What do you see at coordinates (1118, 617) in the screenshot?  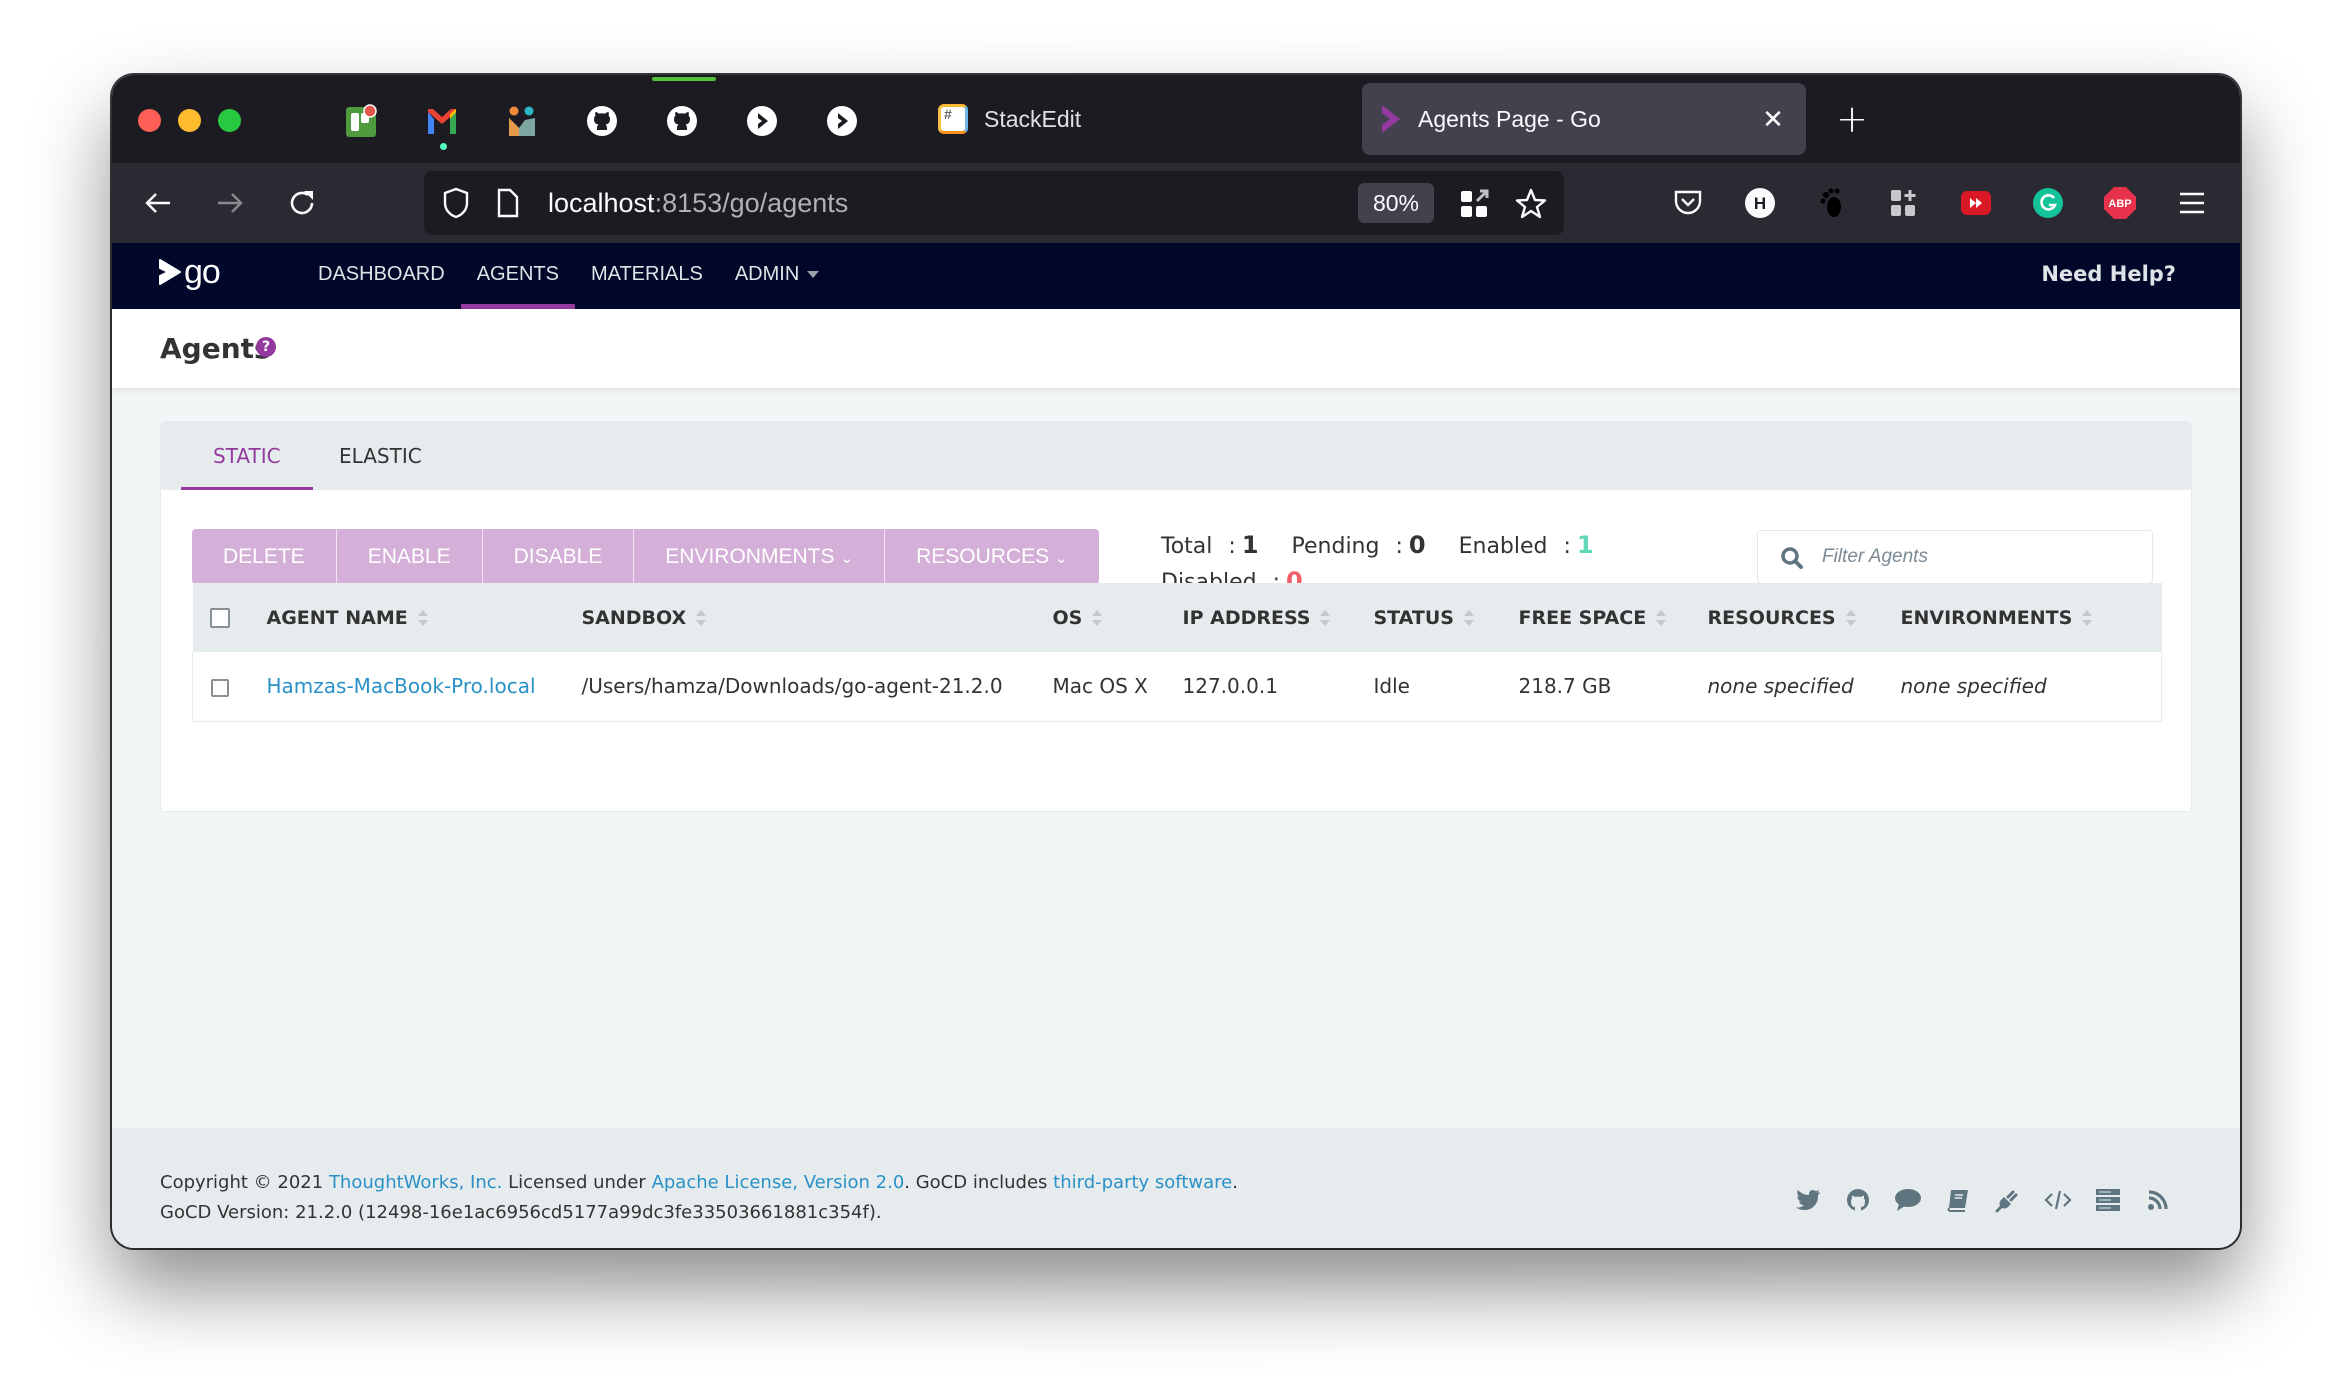 I see `column-os: OS` at bounding box center [1118, 617].